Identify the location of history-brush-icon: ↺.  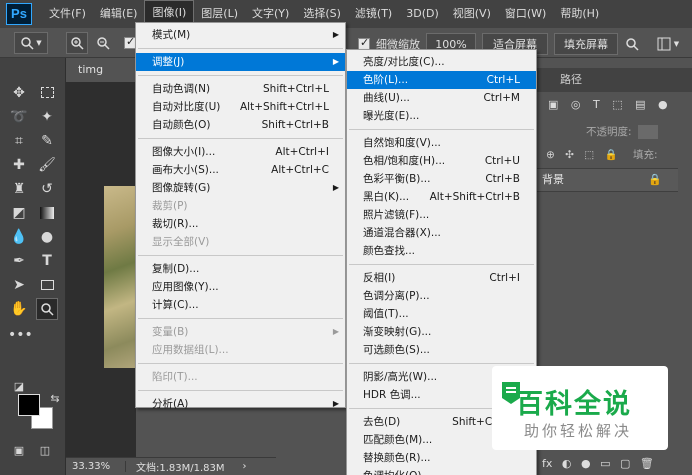
(47, 189).